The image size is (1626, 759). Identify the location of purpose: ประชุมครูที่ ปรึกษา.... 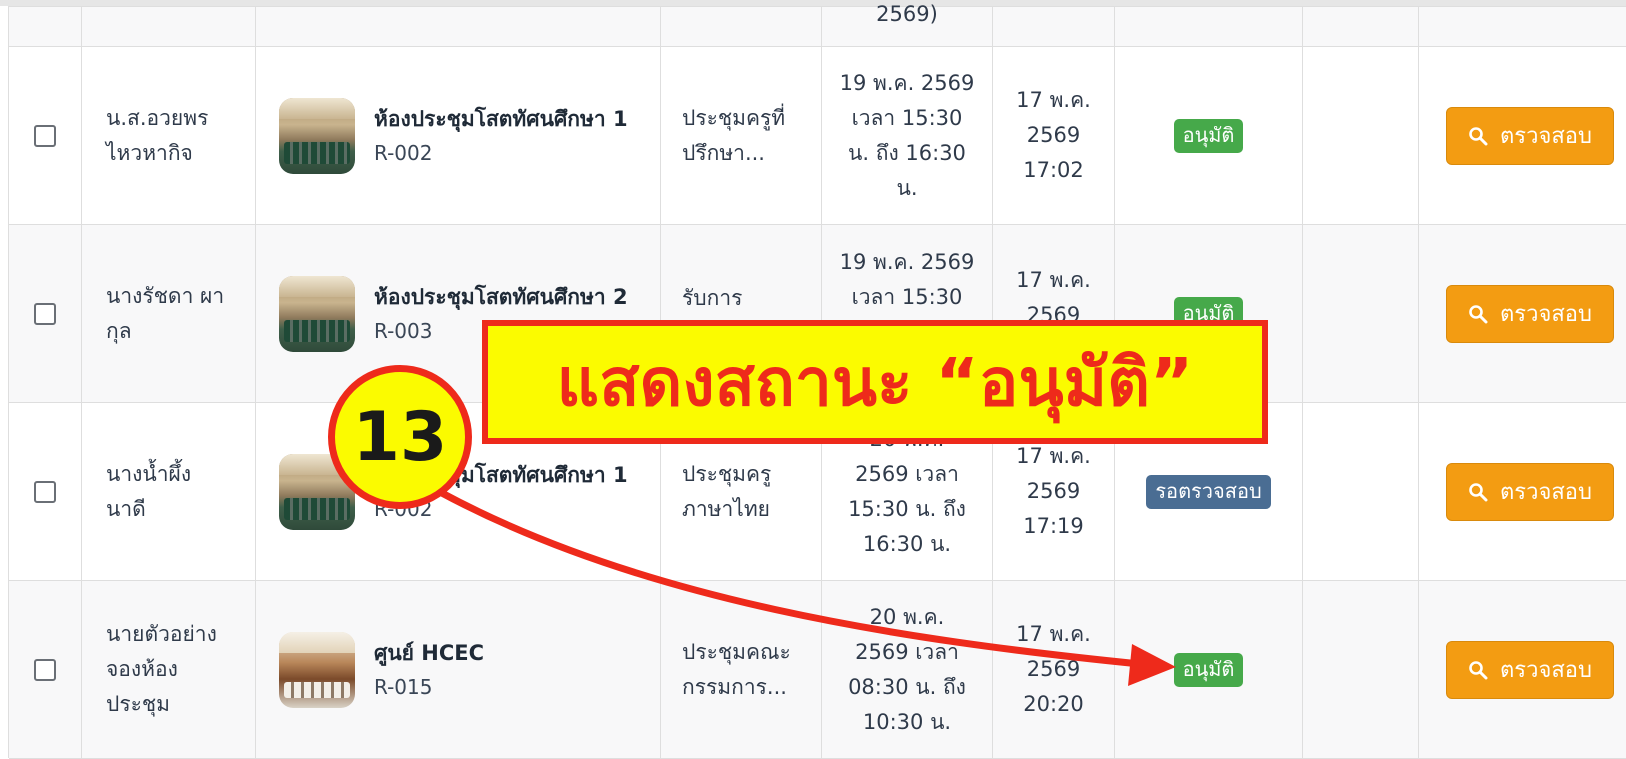
(734, 135).